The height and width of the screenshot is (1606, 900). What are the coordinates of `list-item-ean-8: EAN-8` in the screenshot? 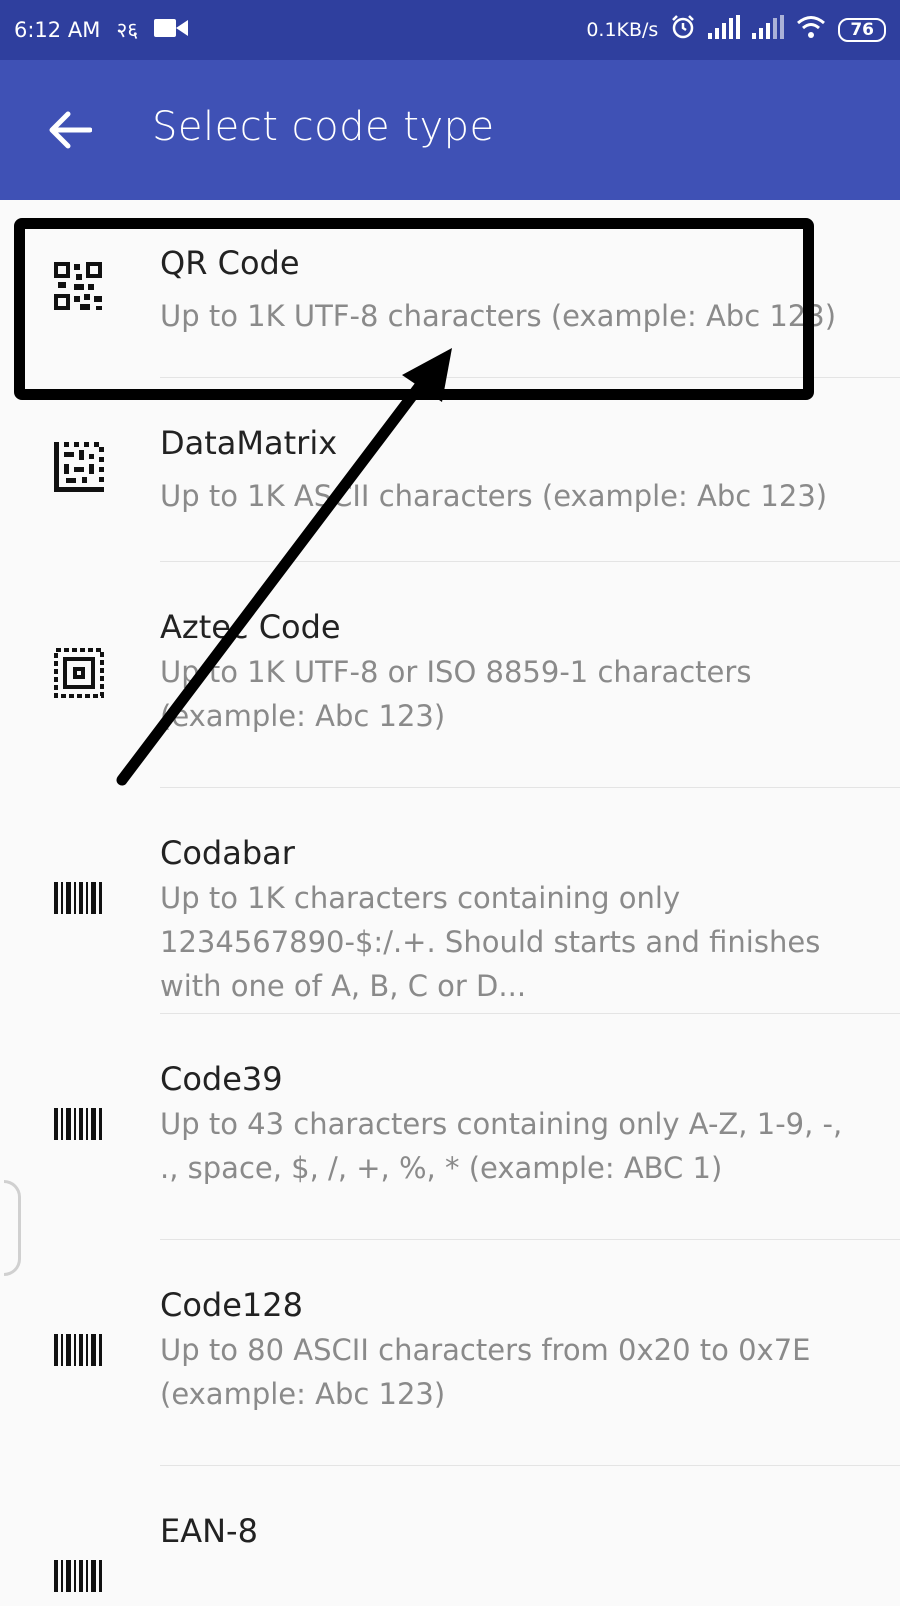 It's located at (450, 1536).